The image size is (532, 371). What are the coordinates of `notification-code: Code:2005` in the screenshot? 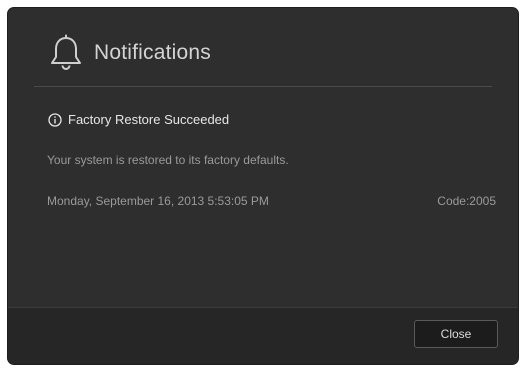 It's located at (466, 201).